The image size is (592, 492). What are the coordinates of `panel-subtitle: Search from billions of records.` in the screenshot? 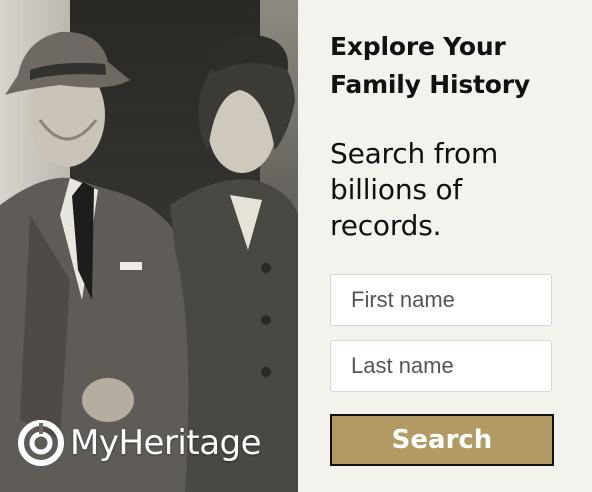 It's located at (414, 189).